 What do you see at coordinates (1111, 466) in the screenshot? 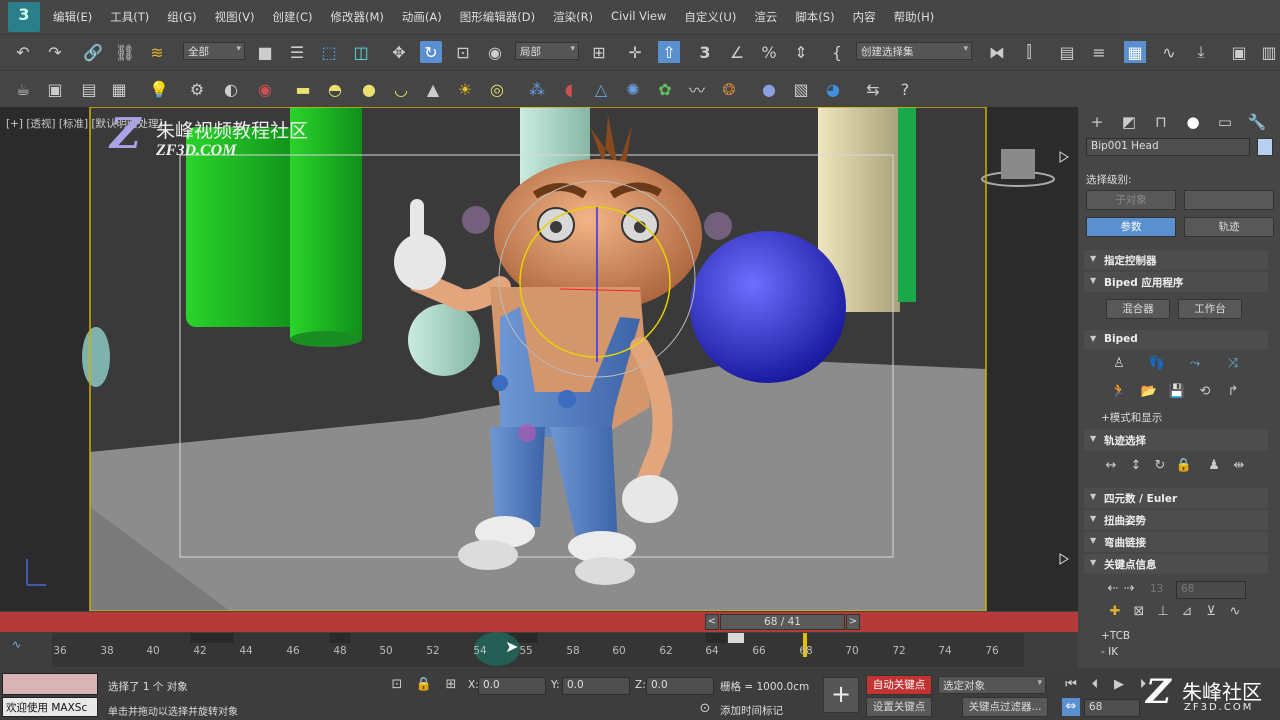
I see `body-horizontal-icon: ↔` at bounding box center [1111, 466].